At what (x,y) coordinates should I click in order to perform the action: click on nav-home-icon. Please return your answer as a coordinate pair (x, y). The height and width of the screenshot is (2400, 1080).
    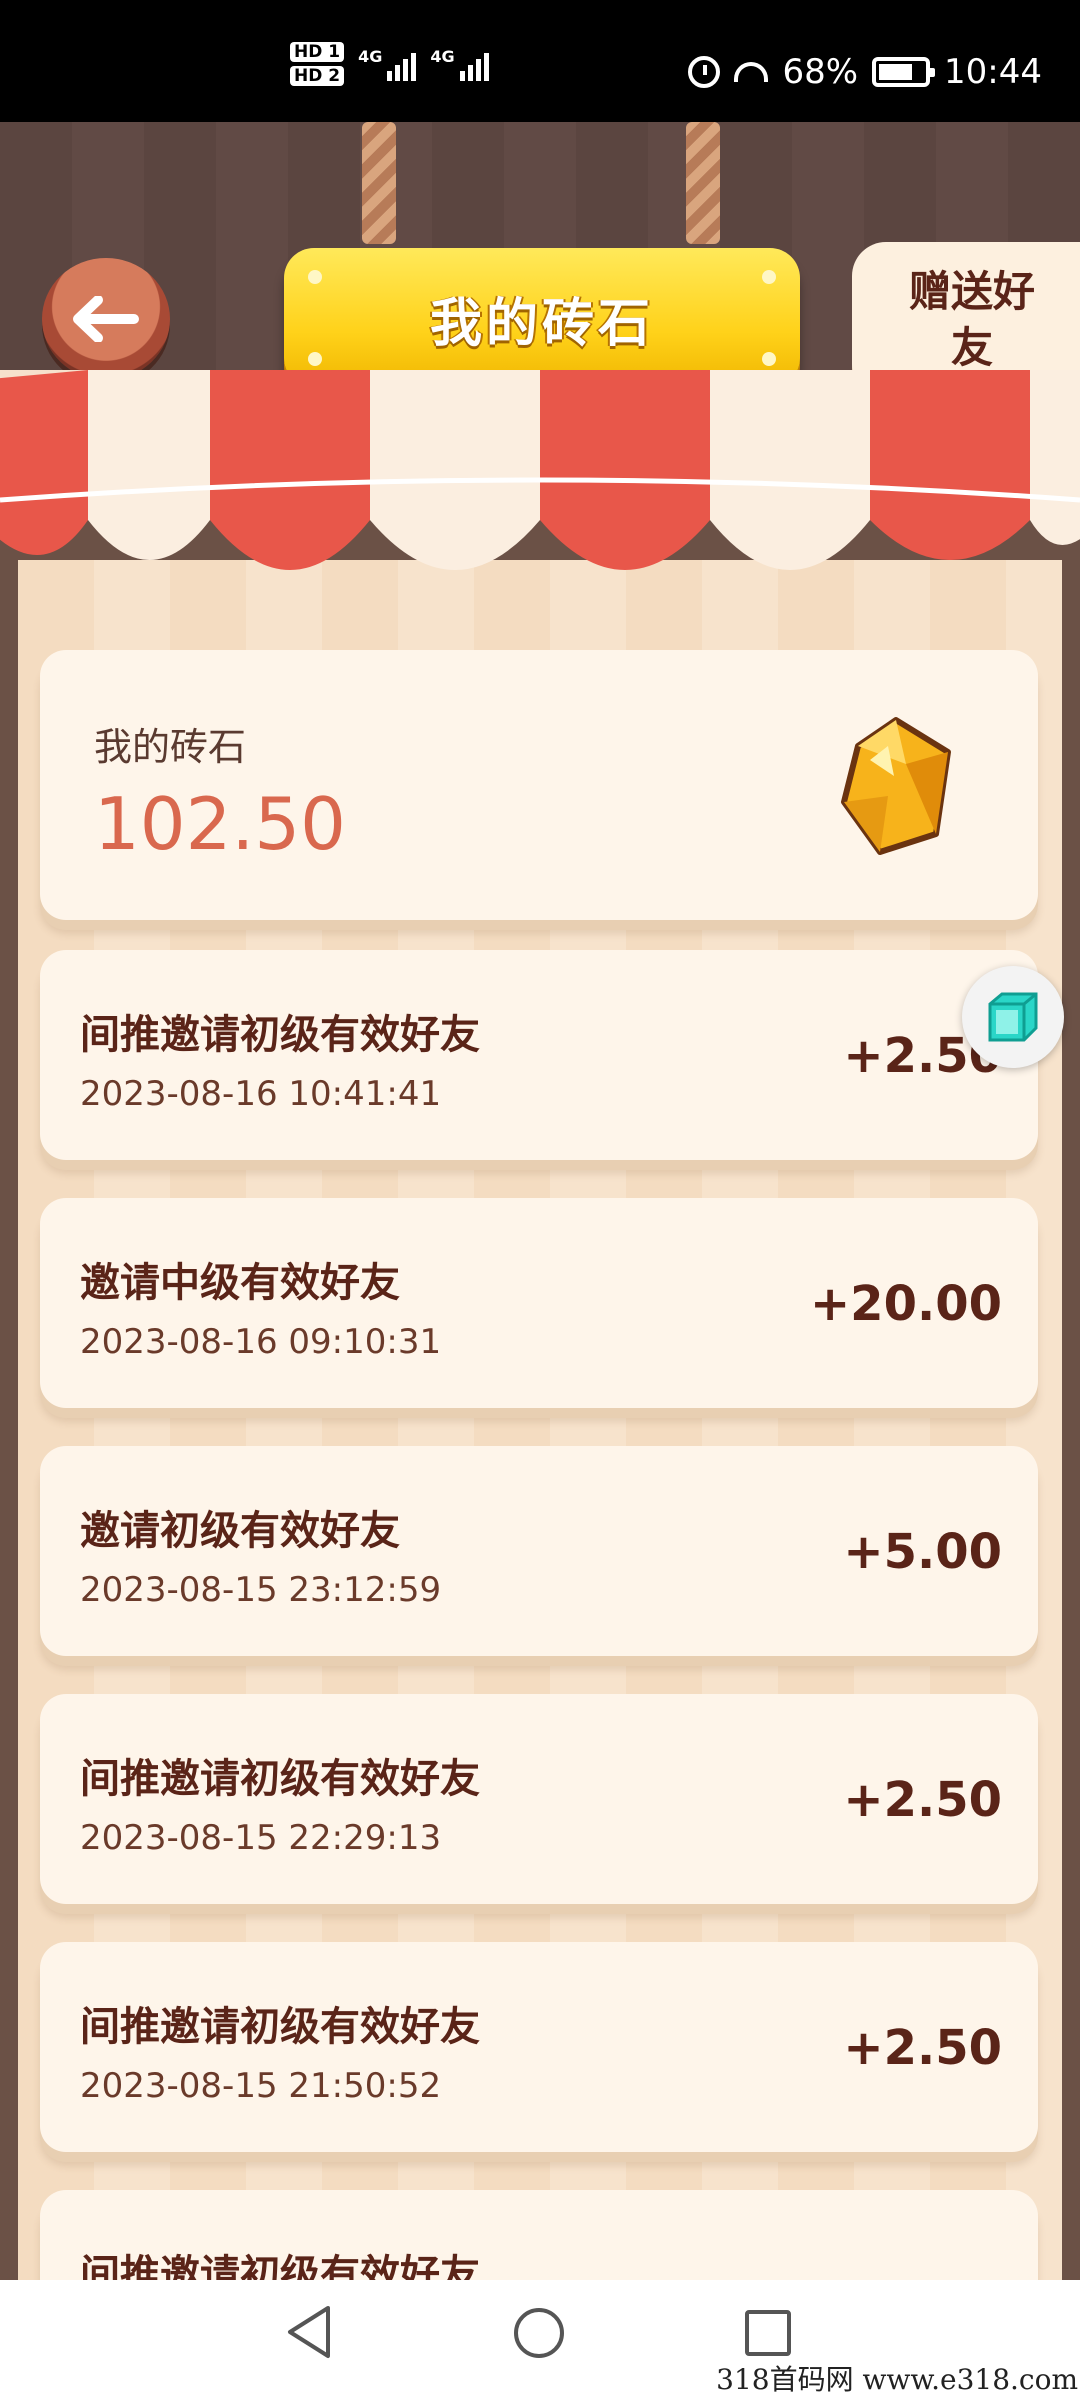
    Looking at the image, I should click on (539, 2333).